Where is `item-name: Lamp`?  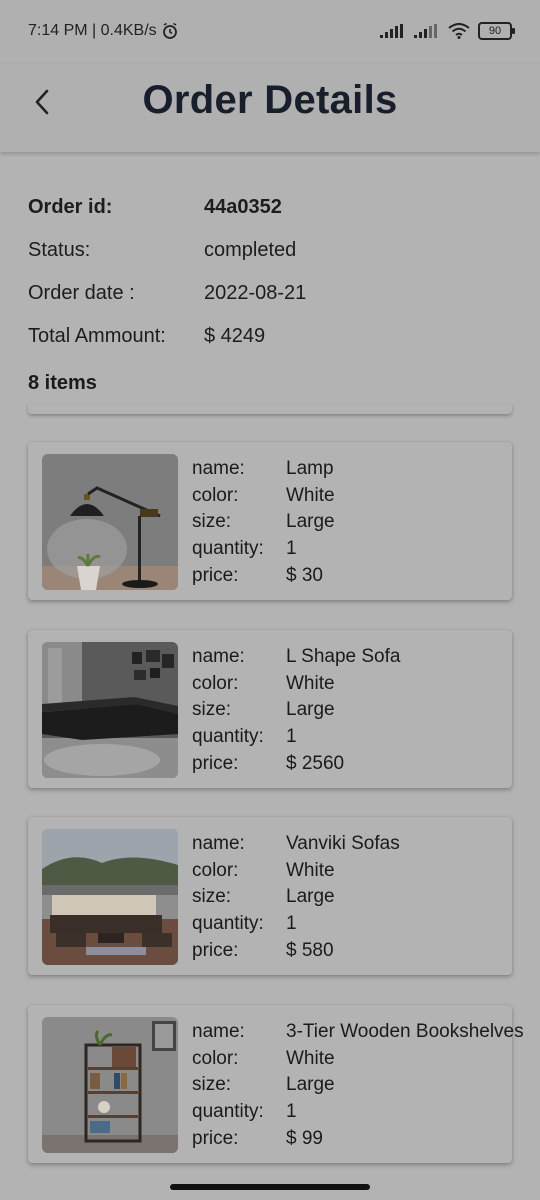
item-name: Lamp is located at coordinates (310, 469).